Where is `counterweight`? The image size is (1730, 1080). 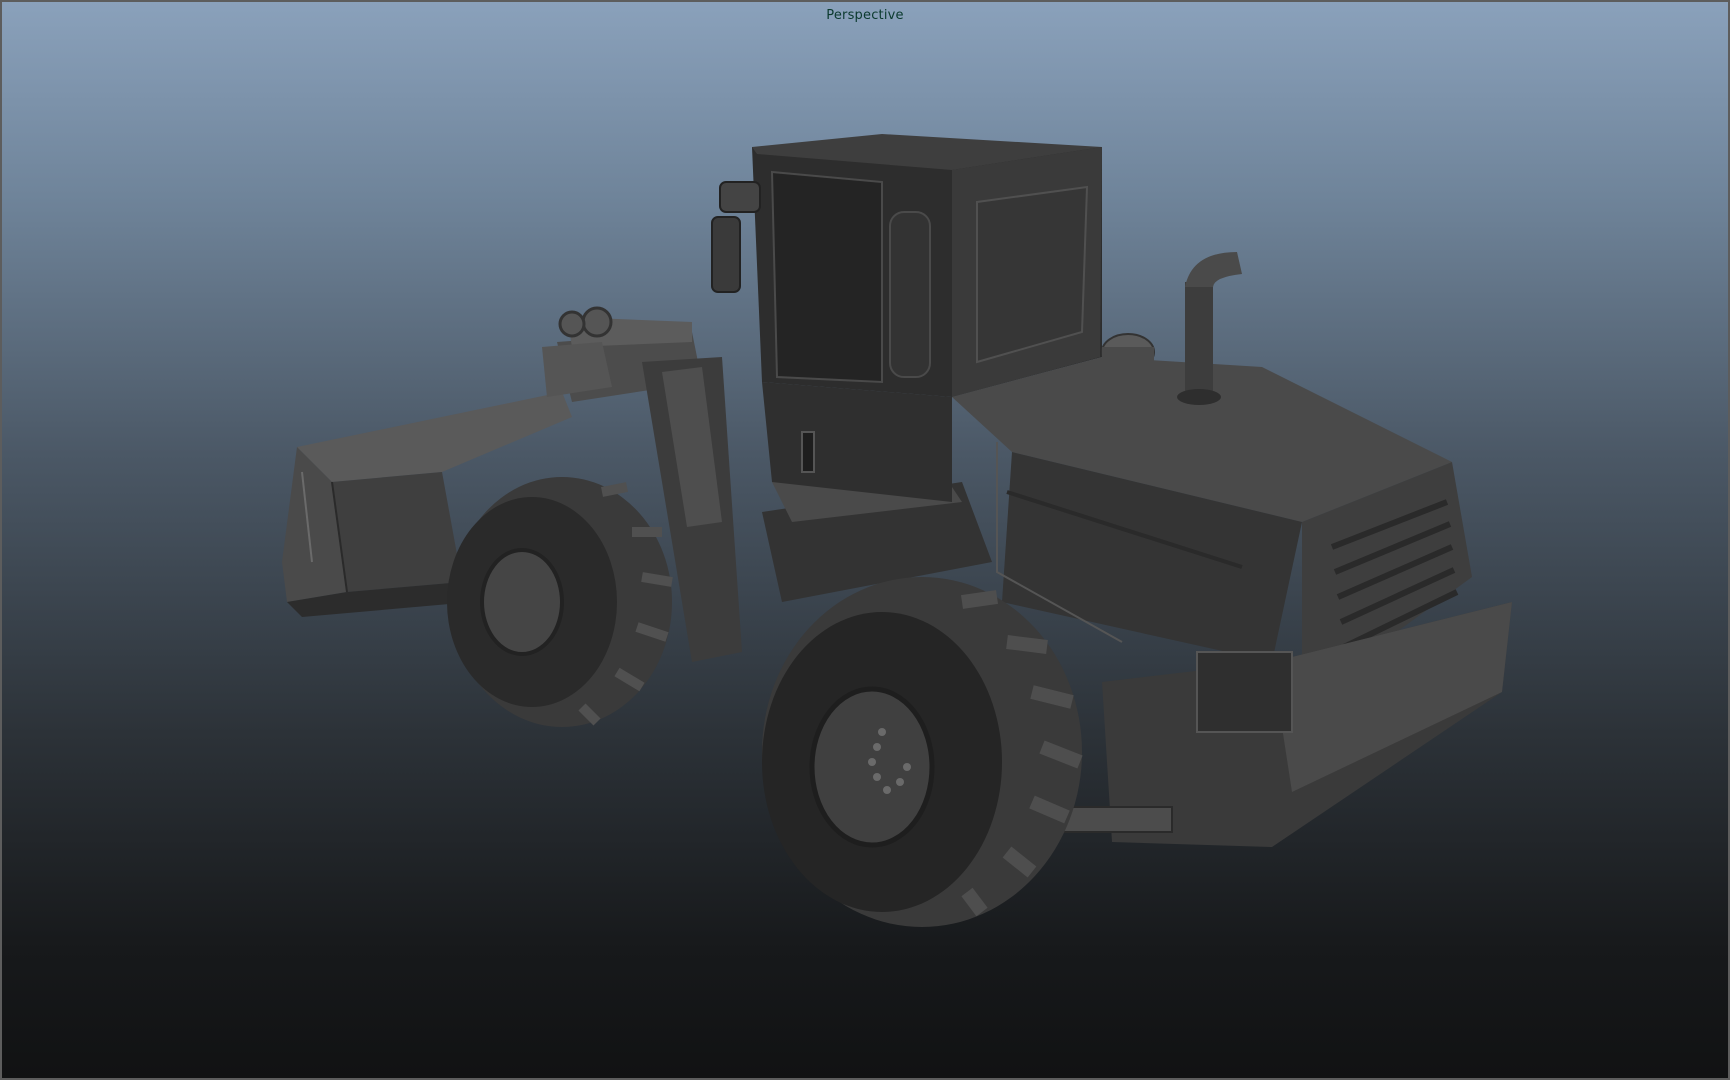
counterweight is located at coordinates (1286, 724).